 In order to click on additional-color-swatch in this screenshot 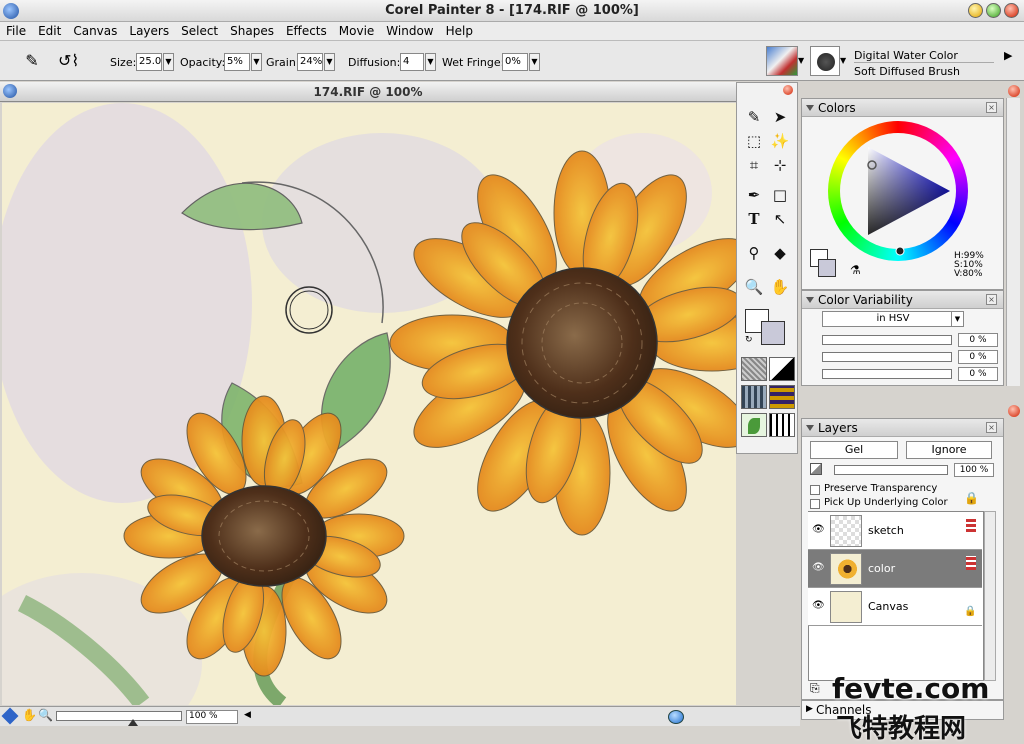, I will do `click(773, 333)`.